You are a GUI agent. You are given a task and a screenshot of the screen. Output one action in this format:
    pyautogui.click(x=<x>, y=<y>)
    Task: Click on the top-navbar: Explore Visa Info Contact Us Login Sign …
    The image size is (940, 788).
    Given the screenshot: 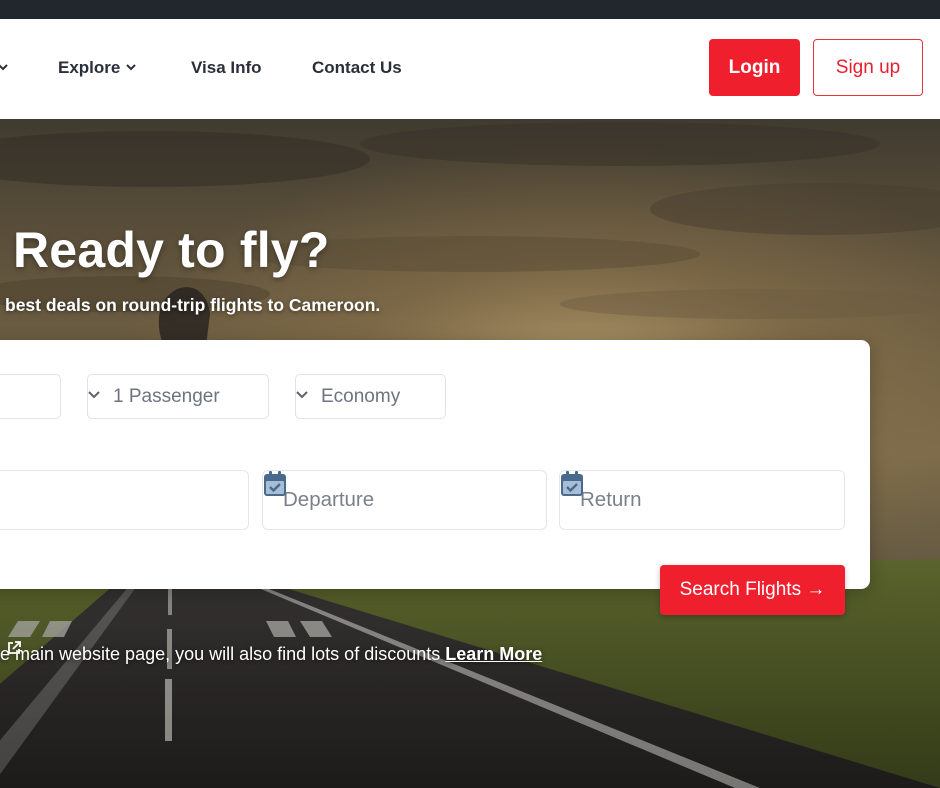 What is the action you would take?
    pyautogui.click(x=470, y=69)
    